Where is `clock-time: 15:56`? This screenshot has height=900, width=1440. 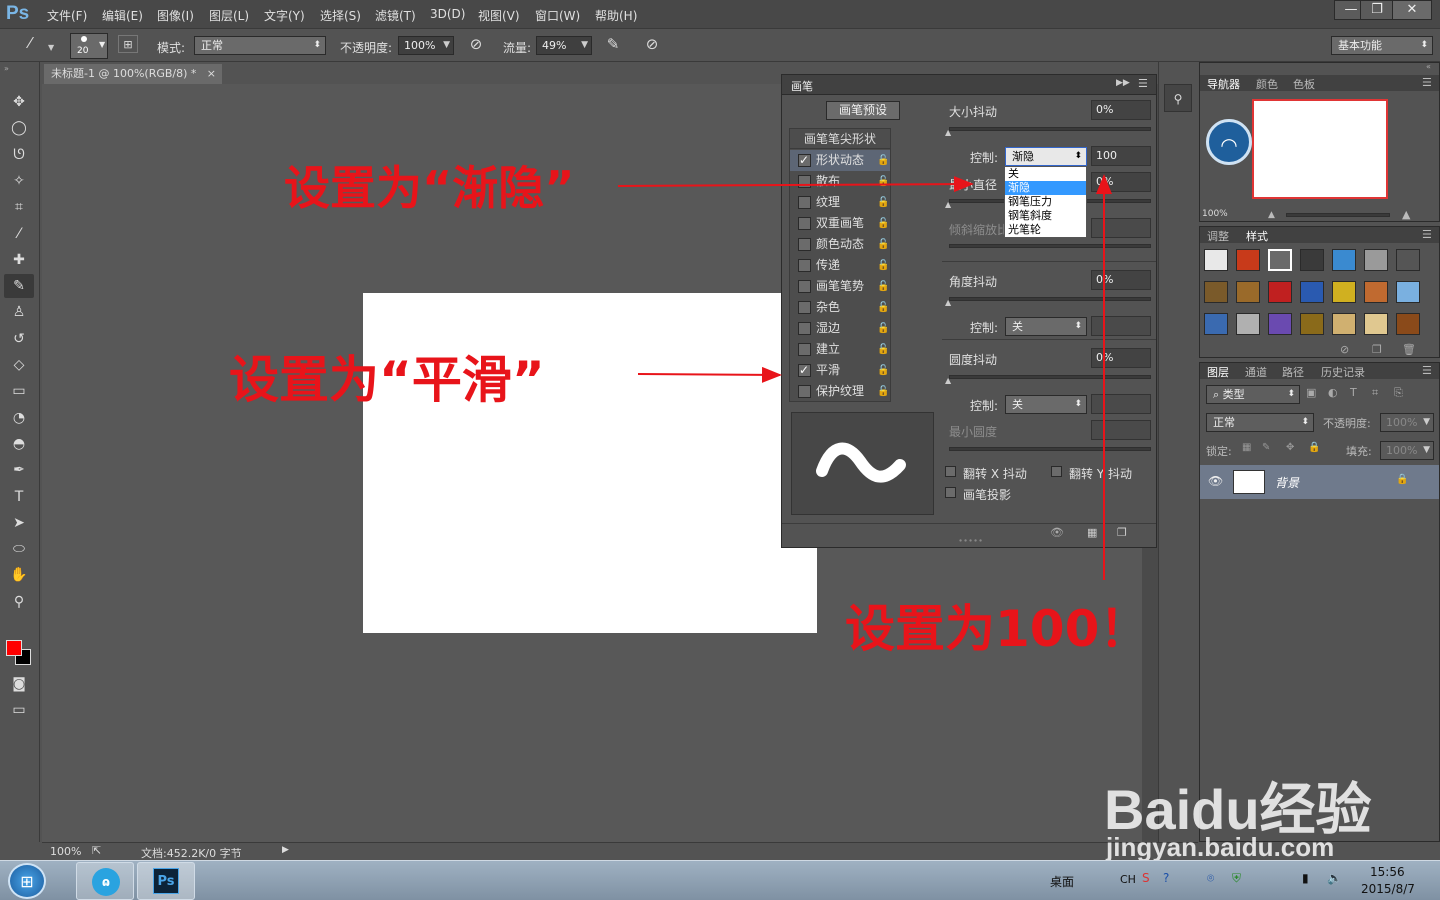 clock-time: 15:56 is located at coordinates (1387, 872).